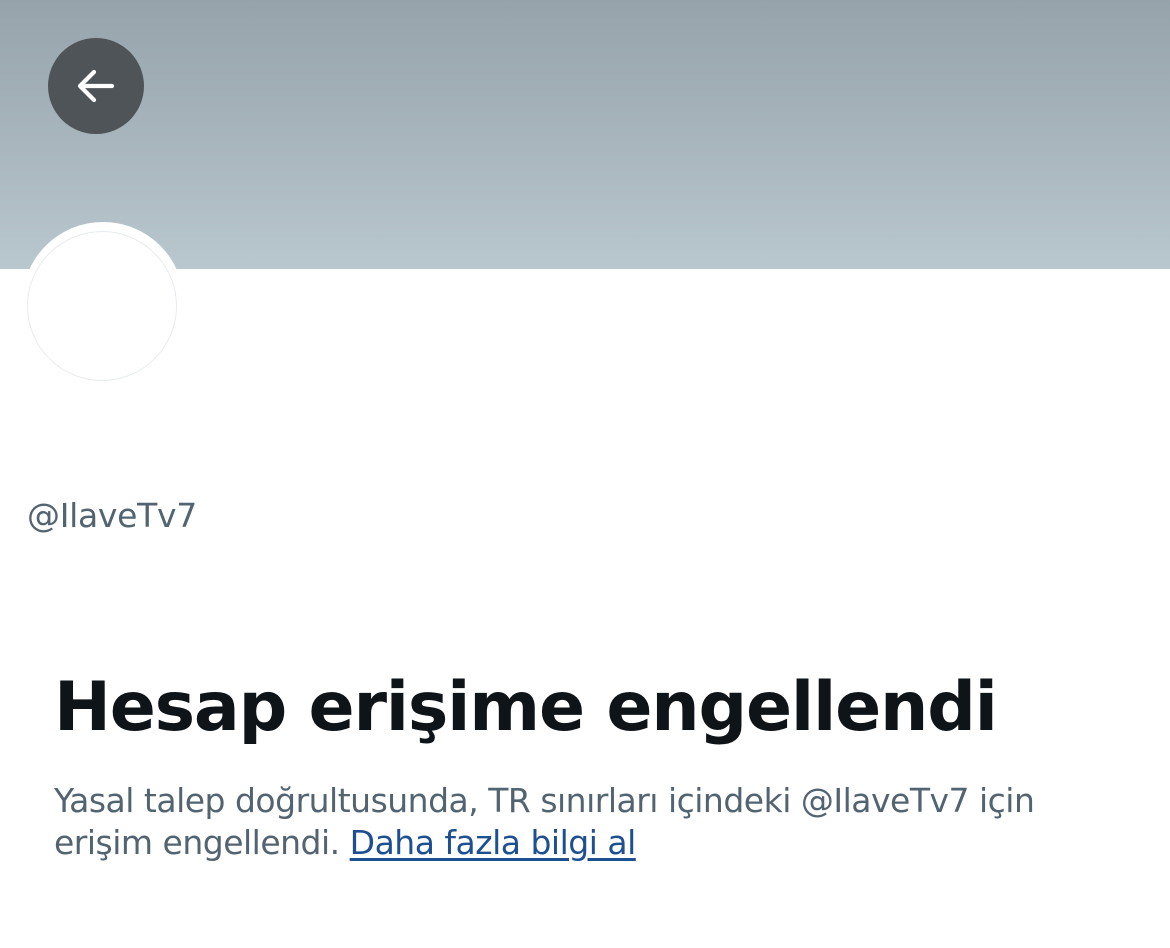  What do you see at coordinates (493, 842) in the screenshot?
I see `learn-more-link: Daha fazla bilgi al` at bounding box center [493, 842].